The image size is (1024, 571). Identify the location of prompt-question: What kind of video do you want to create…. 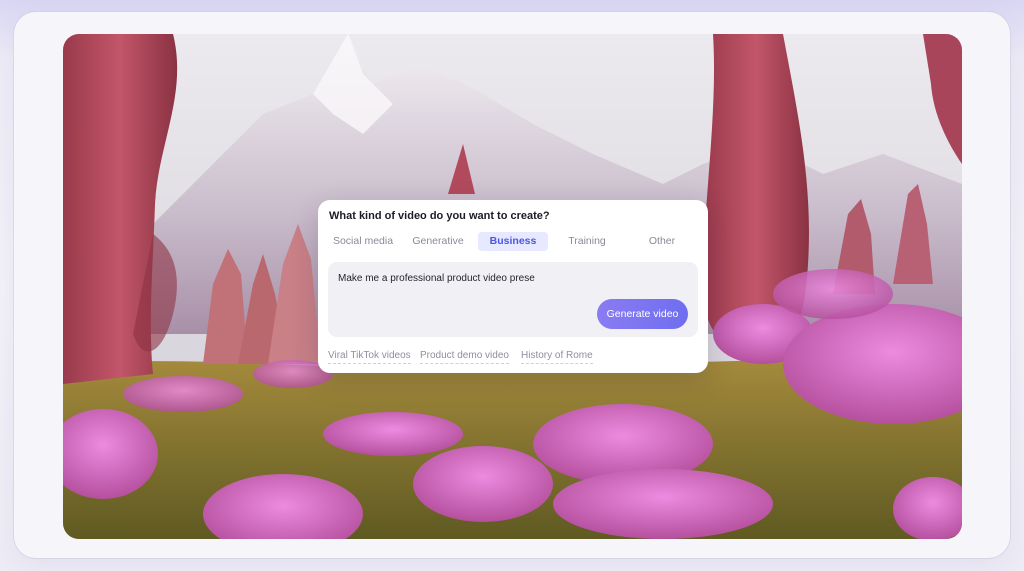
(439, 216).